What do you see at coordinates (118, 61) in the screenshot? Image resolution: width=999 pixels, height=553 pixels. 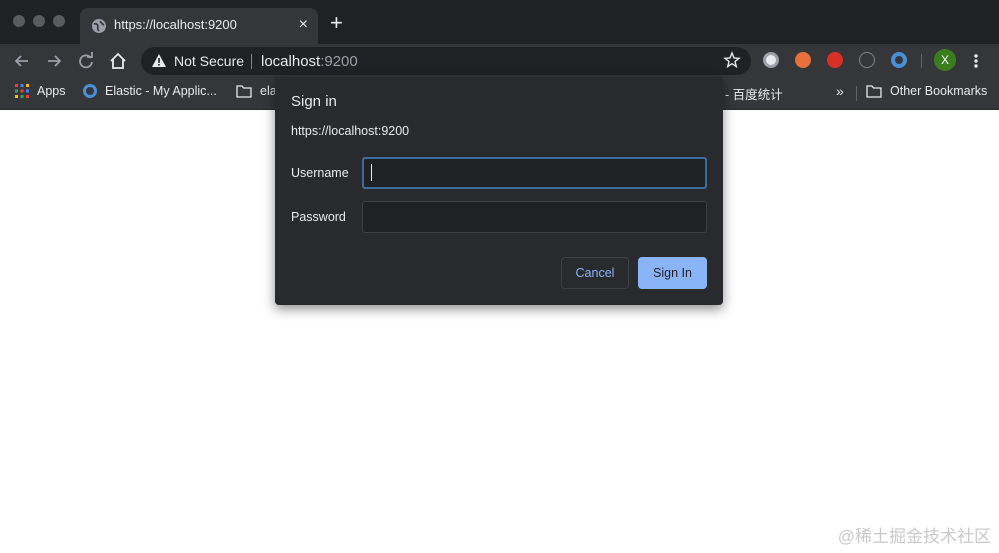 I see `home-icon` at bounding box center [118, 61].